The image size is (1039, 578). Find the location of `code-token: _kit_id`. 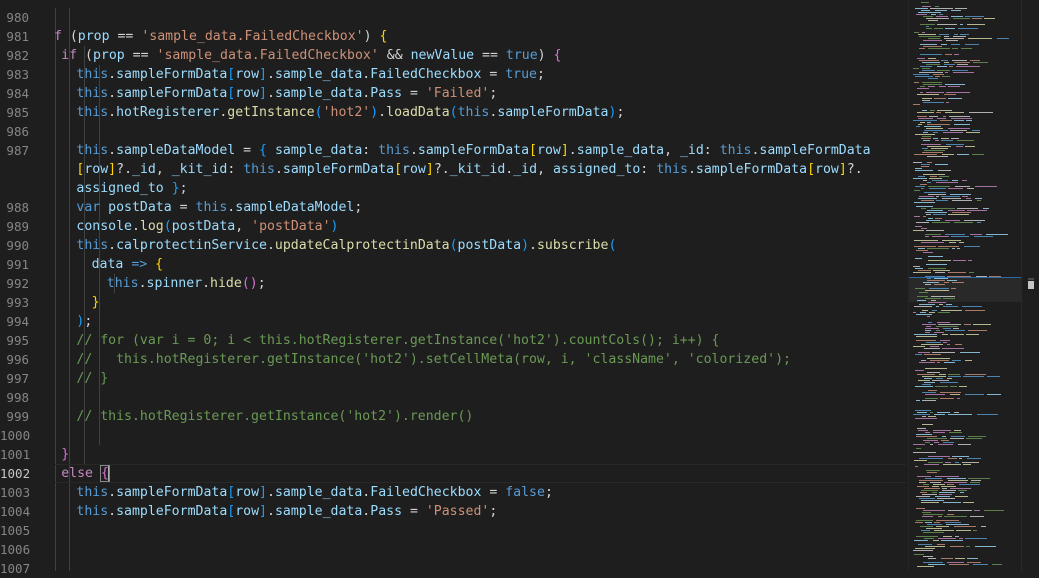

code-token: _kit_id is located at coordinates (477, 169).